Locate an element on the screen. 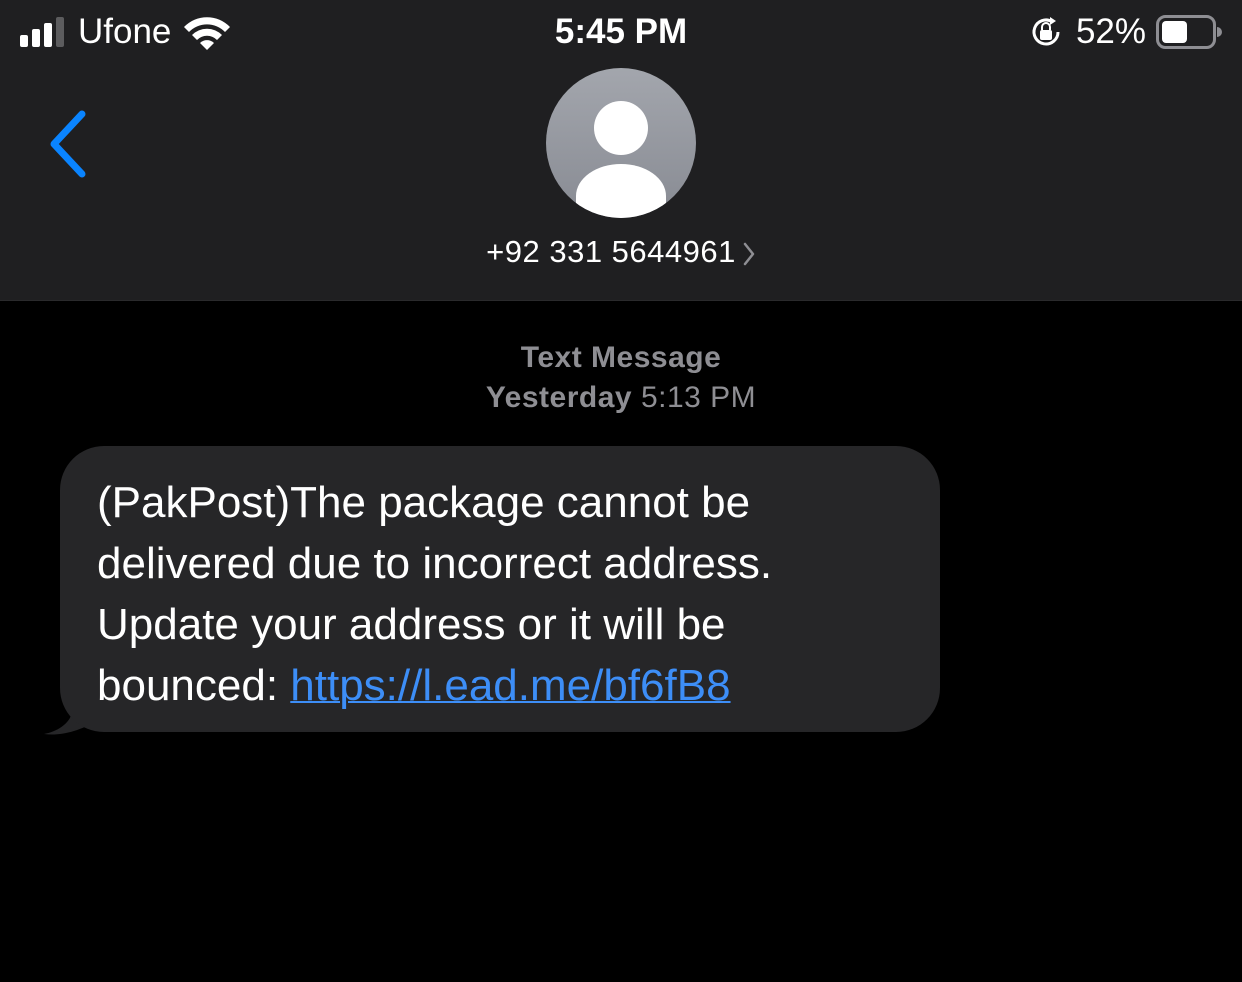 The width and height of the screenshot is (1242, 982). carrier-name: Ufone is located at coordinates (125, 31).